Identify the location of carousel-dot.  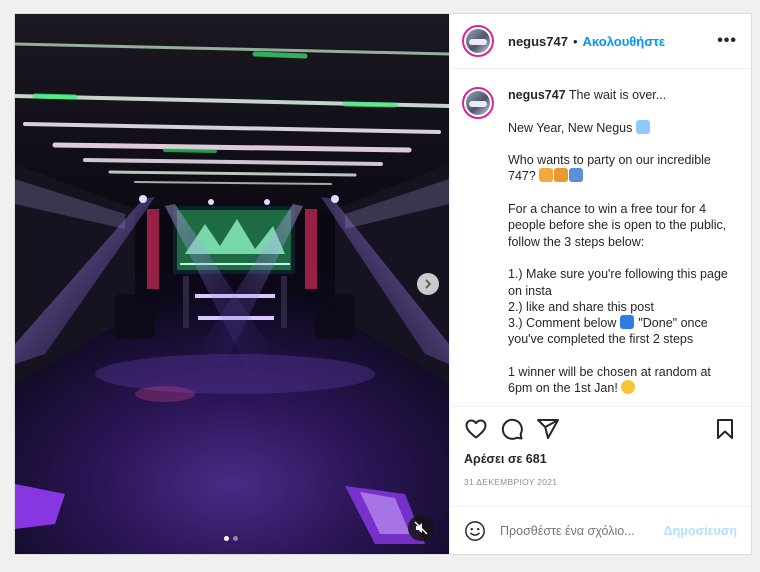
(235, 538).